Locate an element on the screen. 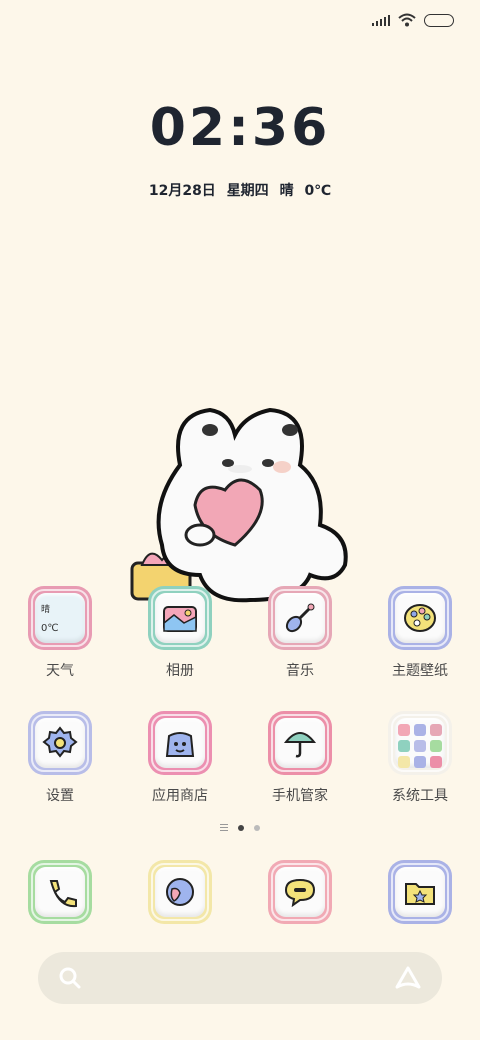  app-label-system-tools: 系统工具 is located at coordinates (420, 796).